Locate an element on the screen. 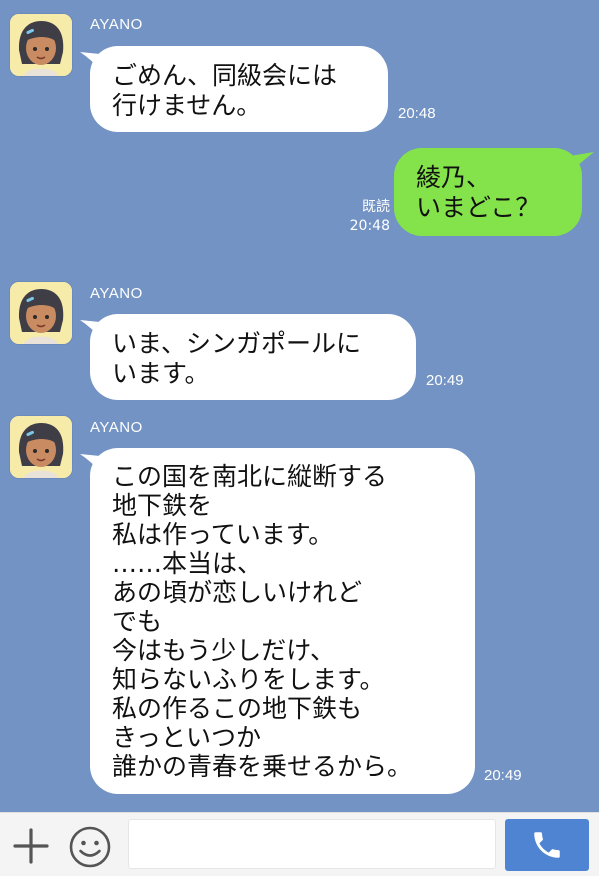 The image size is (599, 876). read-status: 既読 is located at coordinates (376, 207).